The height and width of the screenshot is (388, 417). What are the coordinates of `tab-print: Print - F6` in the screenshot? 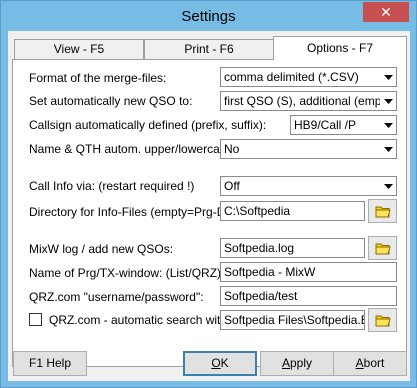 It's located at (209, 49).